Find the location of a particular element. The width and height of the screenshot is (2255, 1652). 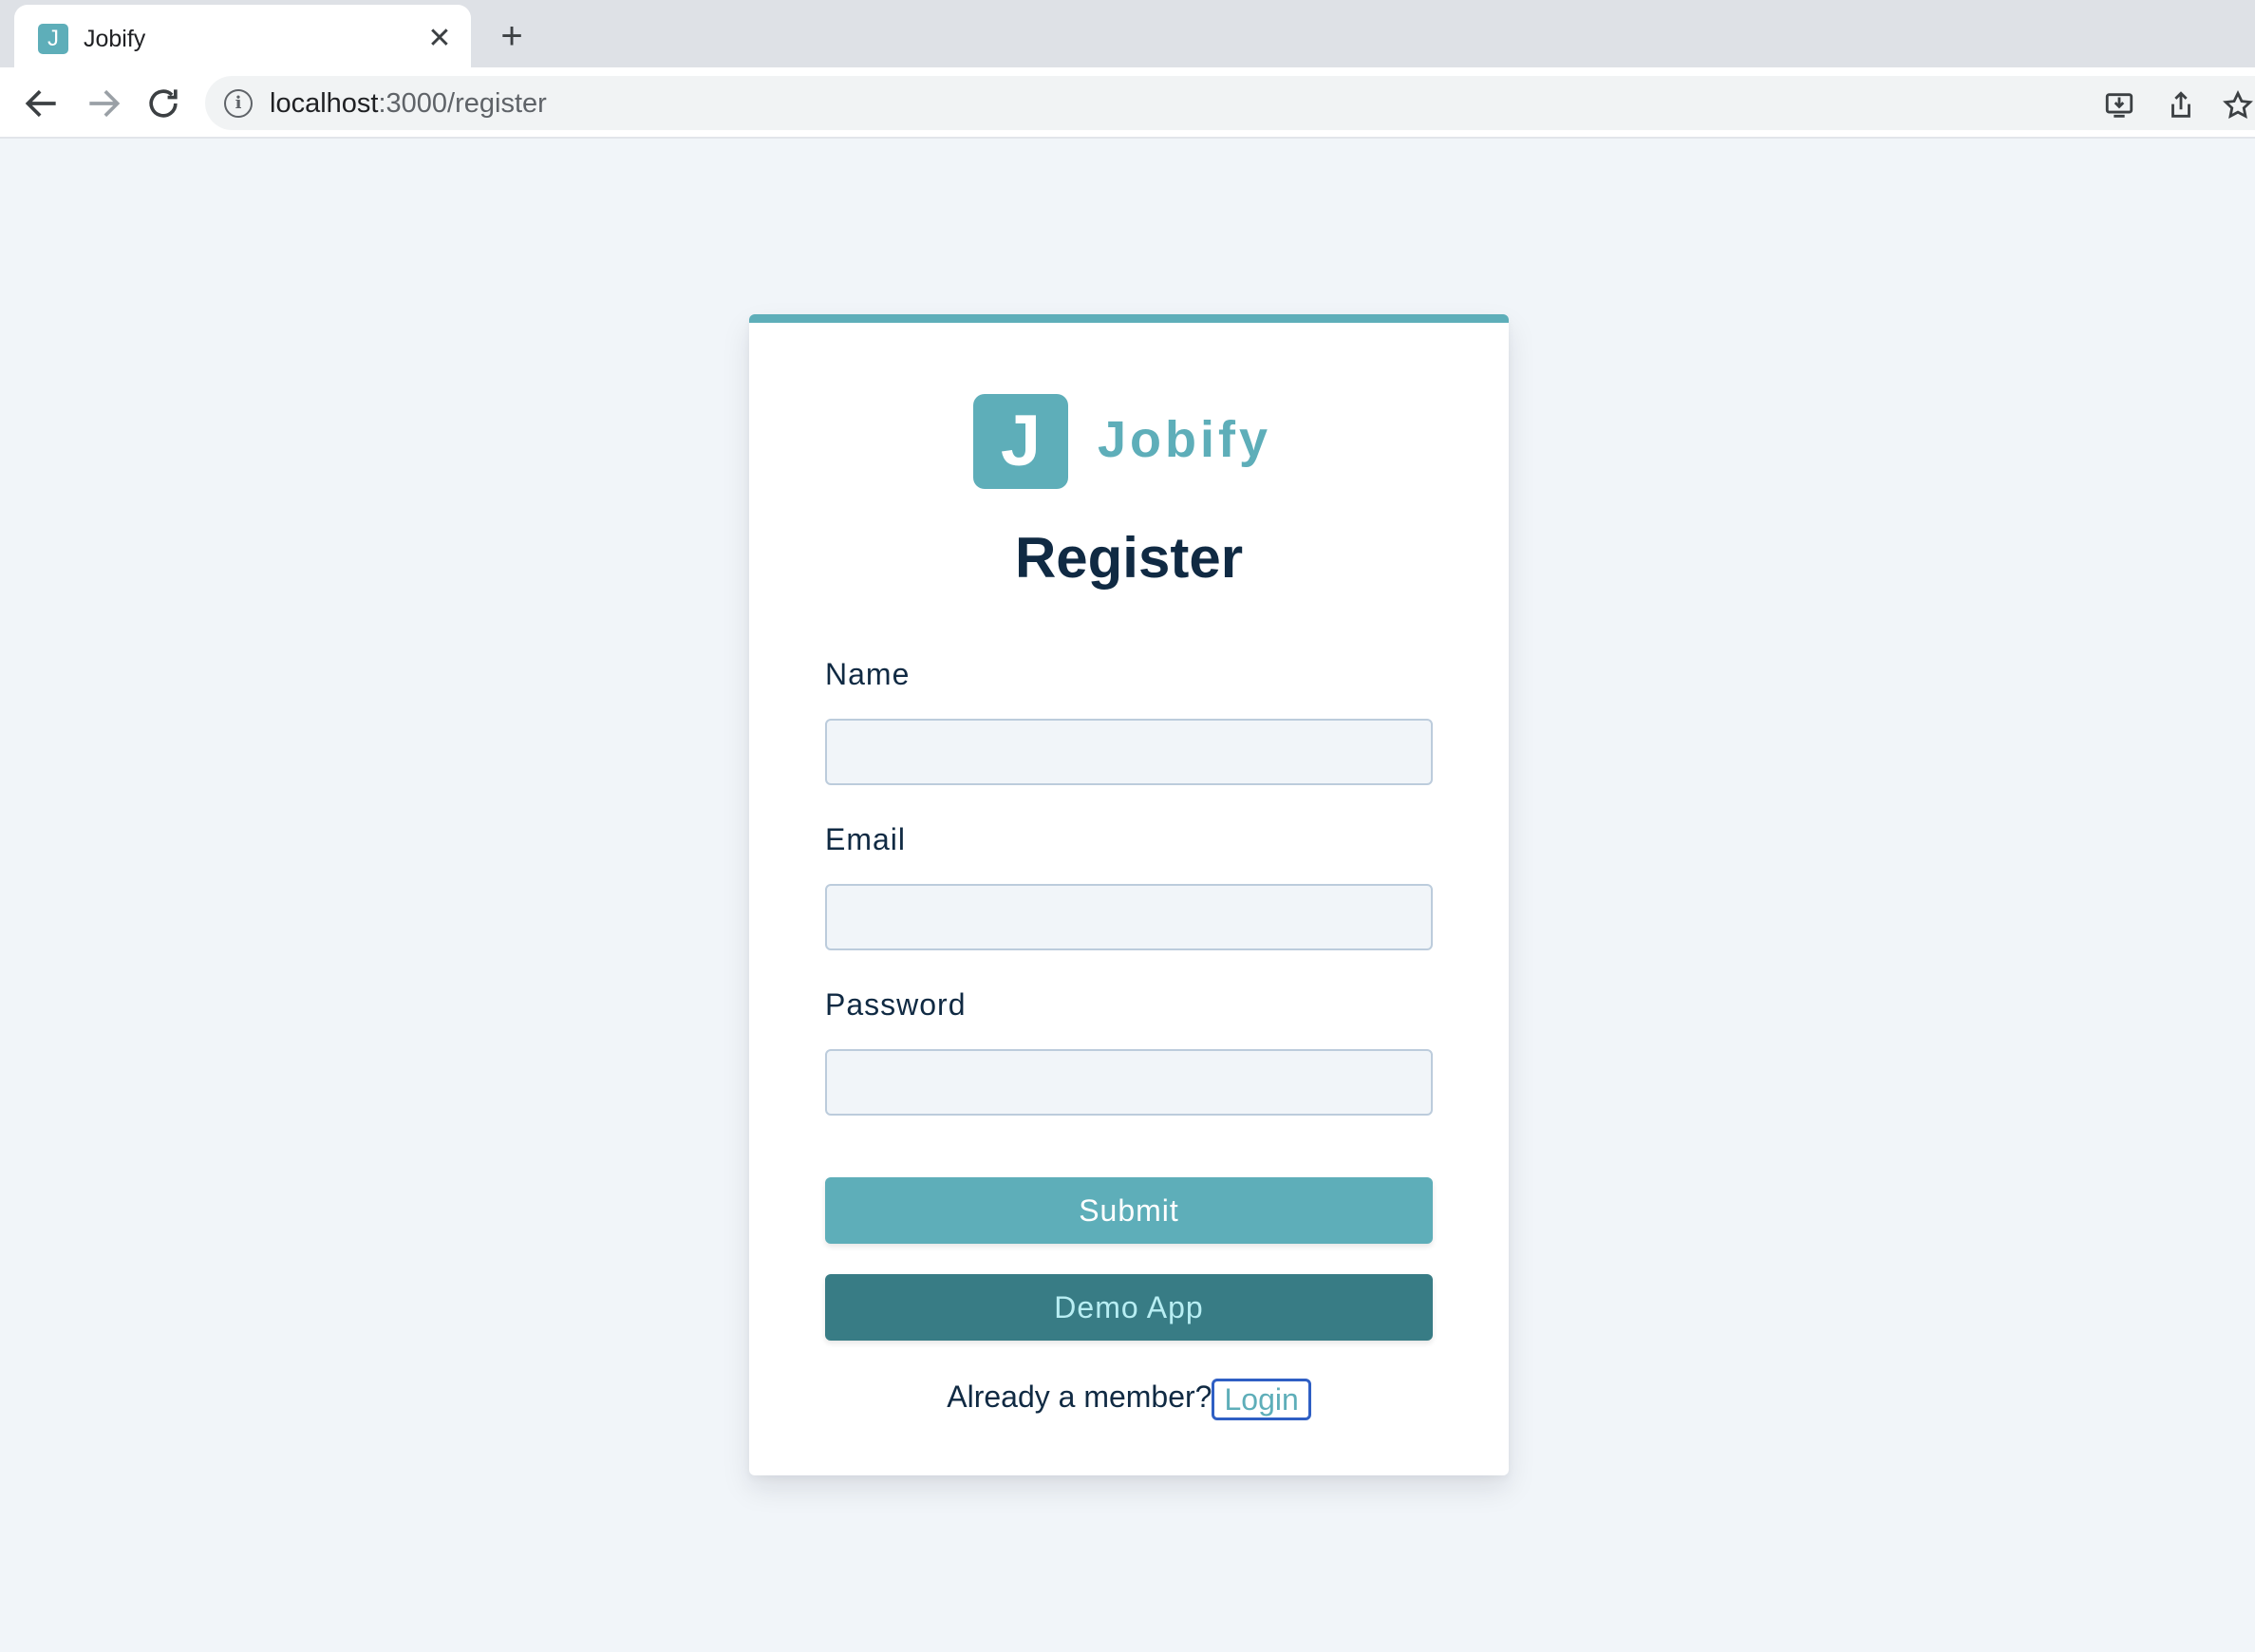

demo-app-button: Demo App is located at coordinates (1129, 1307).